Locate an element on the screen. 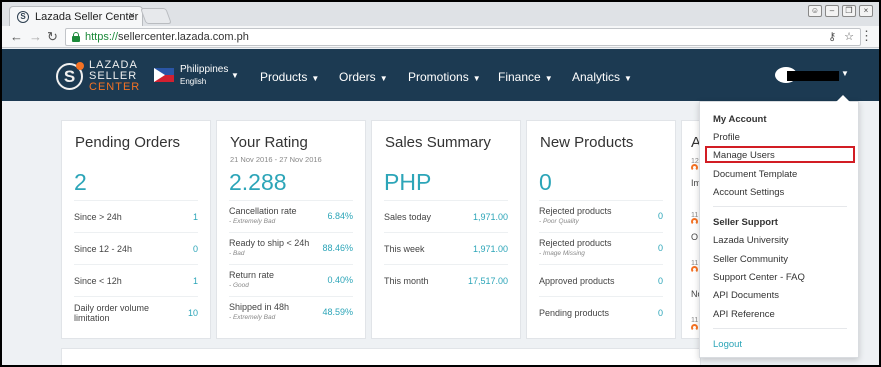 The image size is (881, 367). account-menu-toggle: ▼ is located at coordinates (812, 75).